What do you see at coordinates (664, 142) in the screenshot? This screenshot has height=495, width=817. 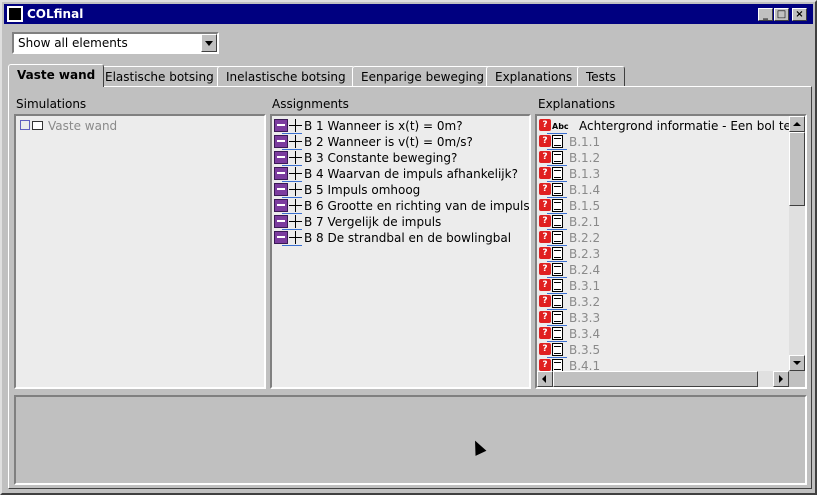 I see `list-item: ? B.1.1` at bounding box center [664, 142].